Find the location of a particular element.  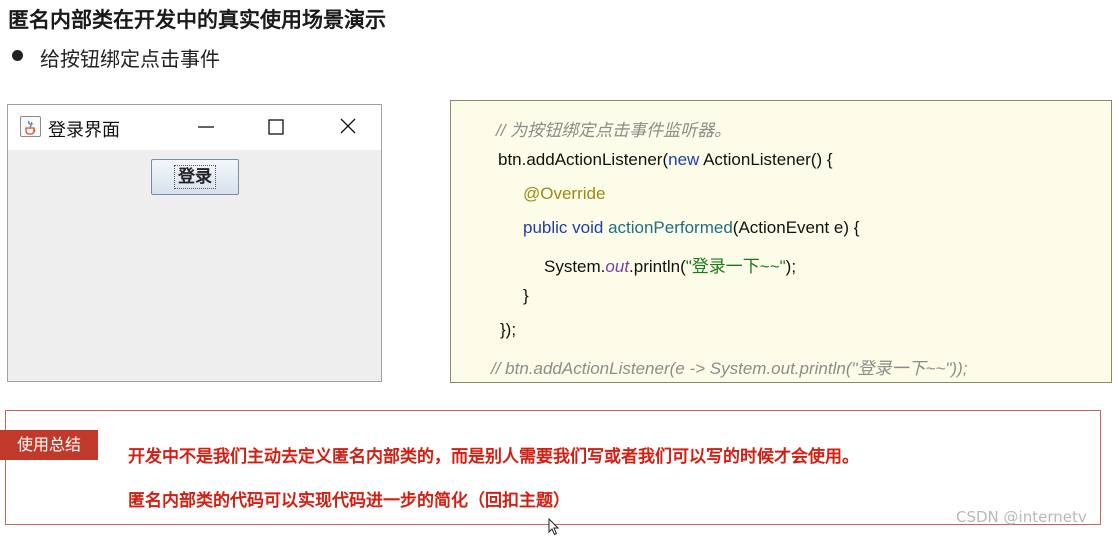

bullet-text: 给按钮绑定点击事件 is located at coordinates (130, 59).